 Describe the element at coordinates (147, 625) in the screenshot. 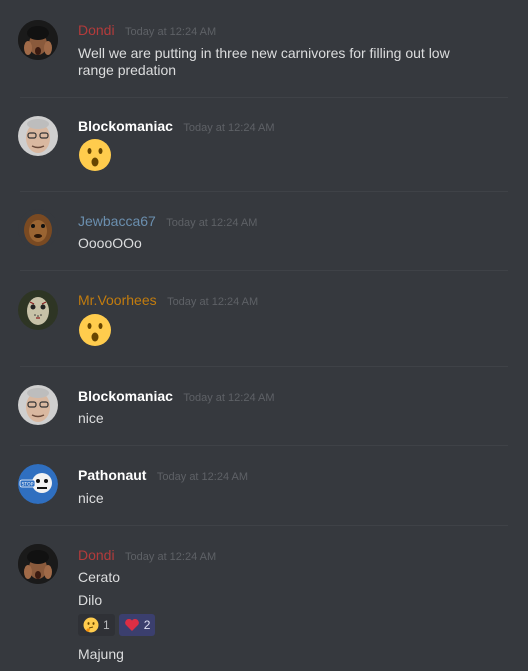

I see `reaction-count: 2` at that location.